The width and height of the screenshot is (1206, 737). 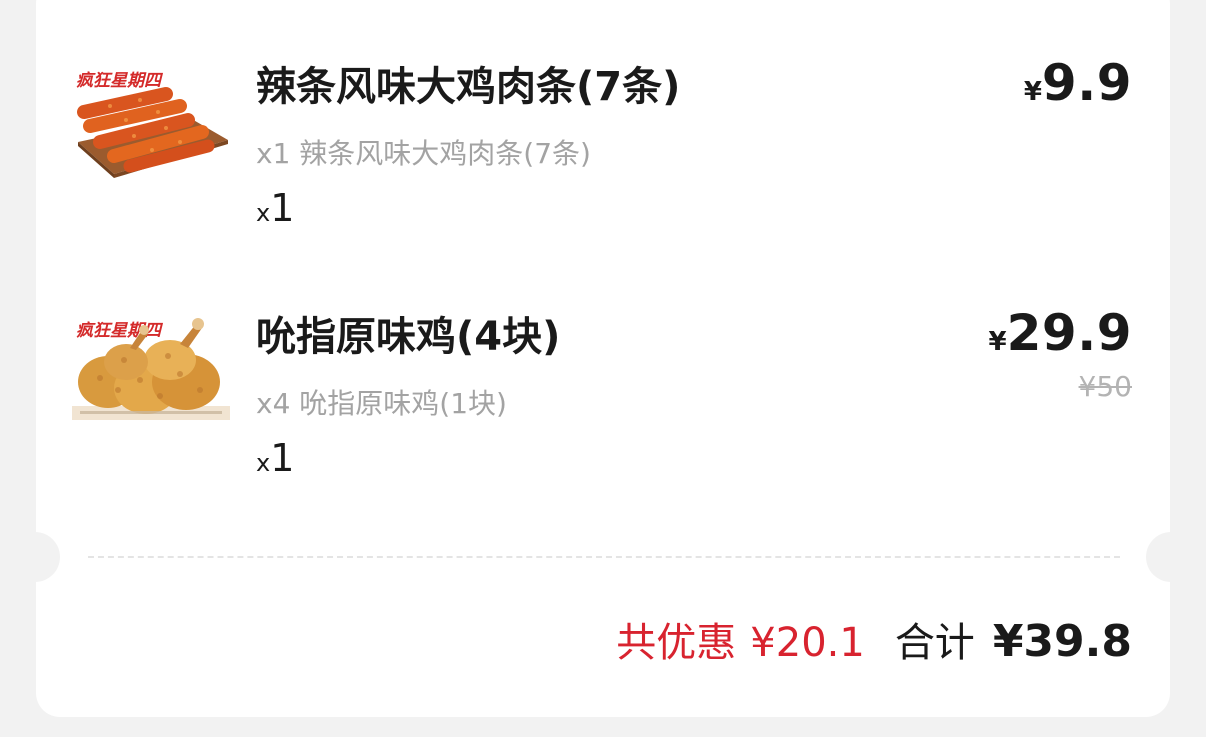 I want to click on order-summary: 共优惠 ¥20.1 合计 ¥39.8, so click(x=874, y=639).